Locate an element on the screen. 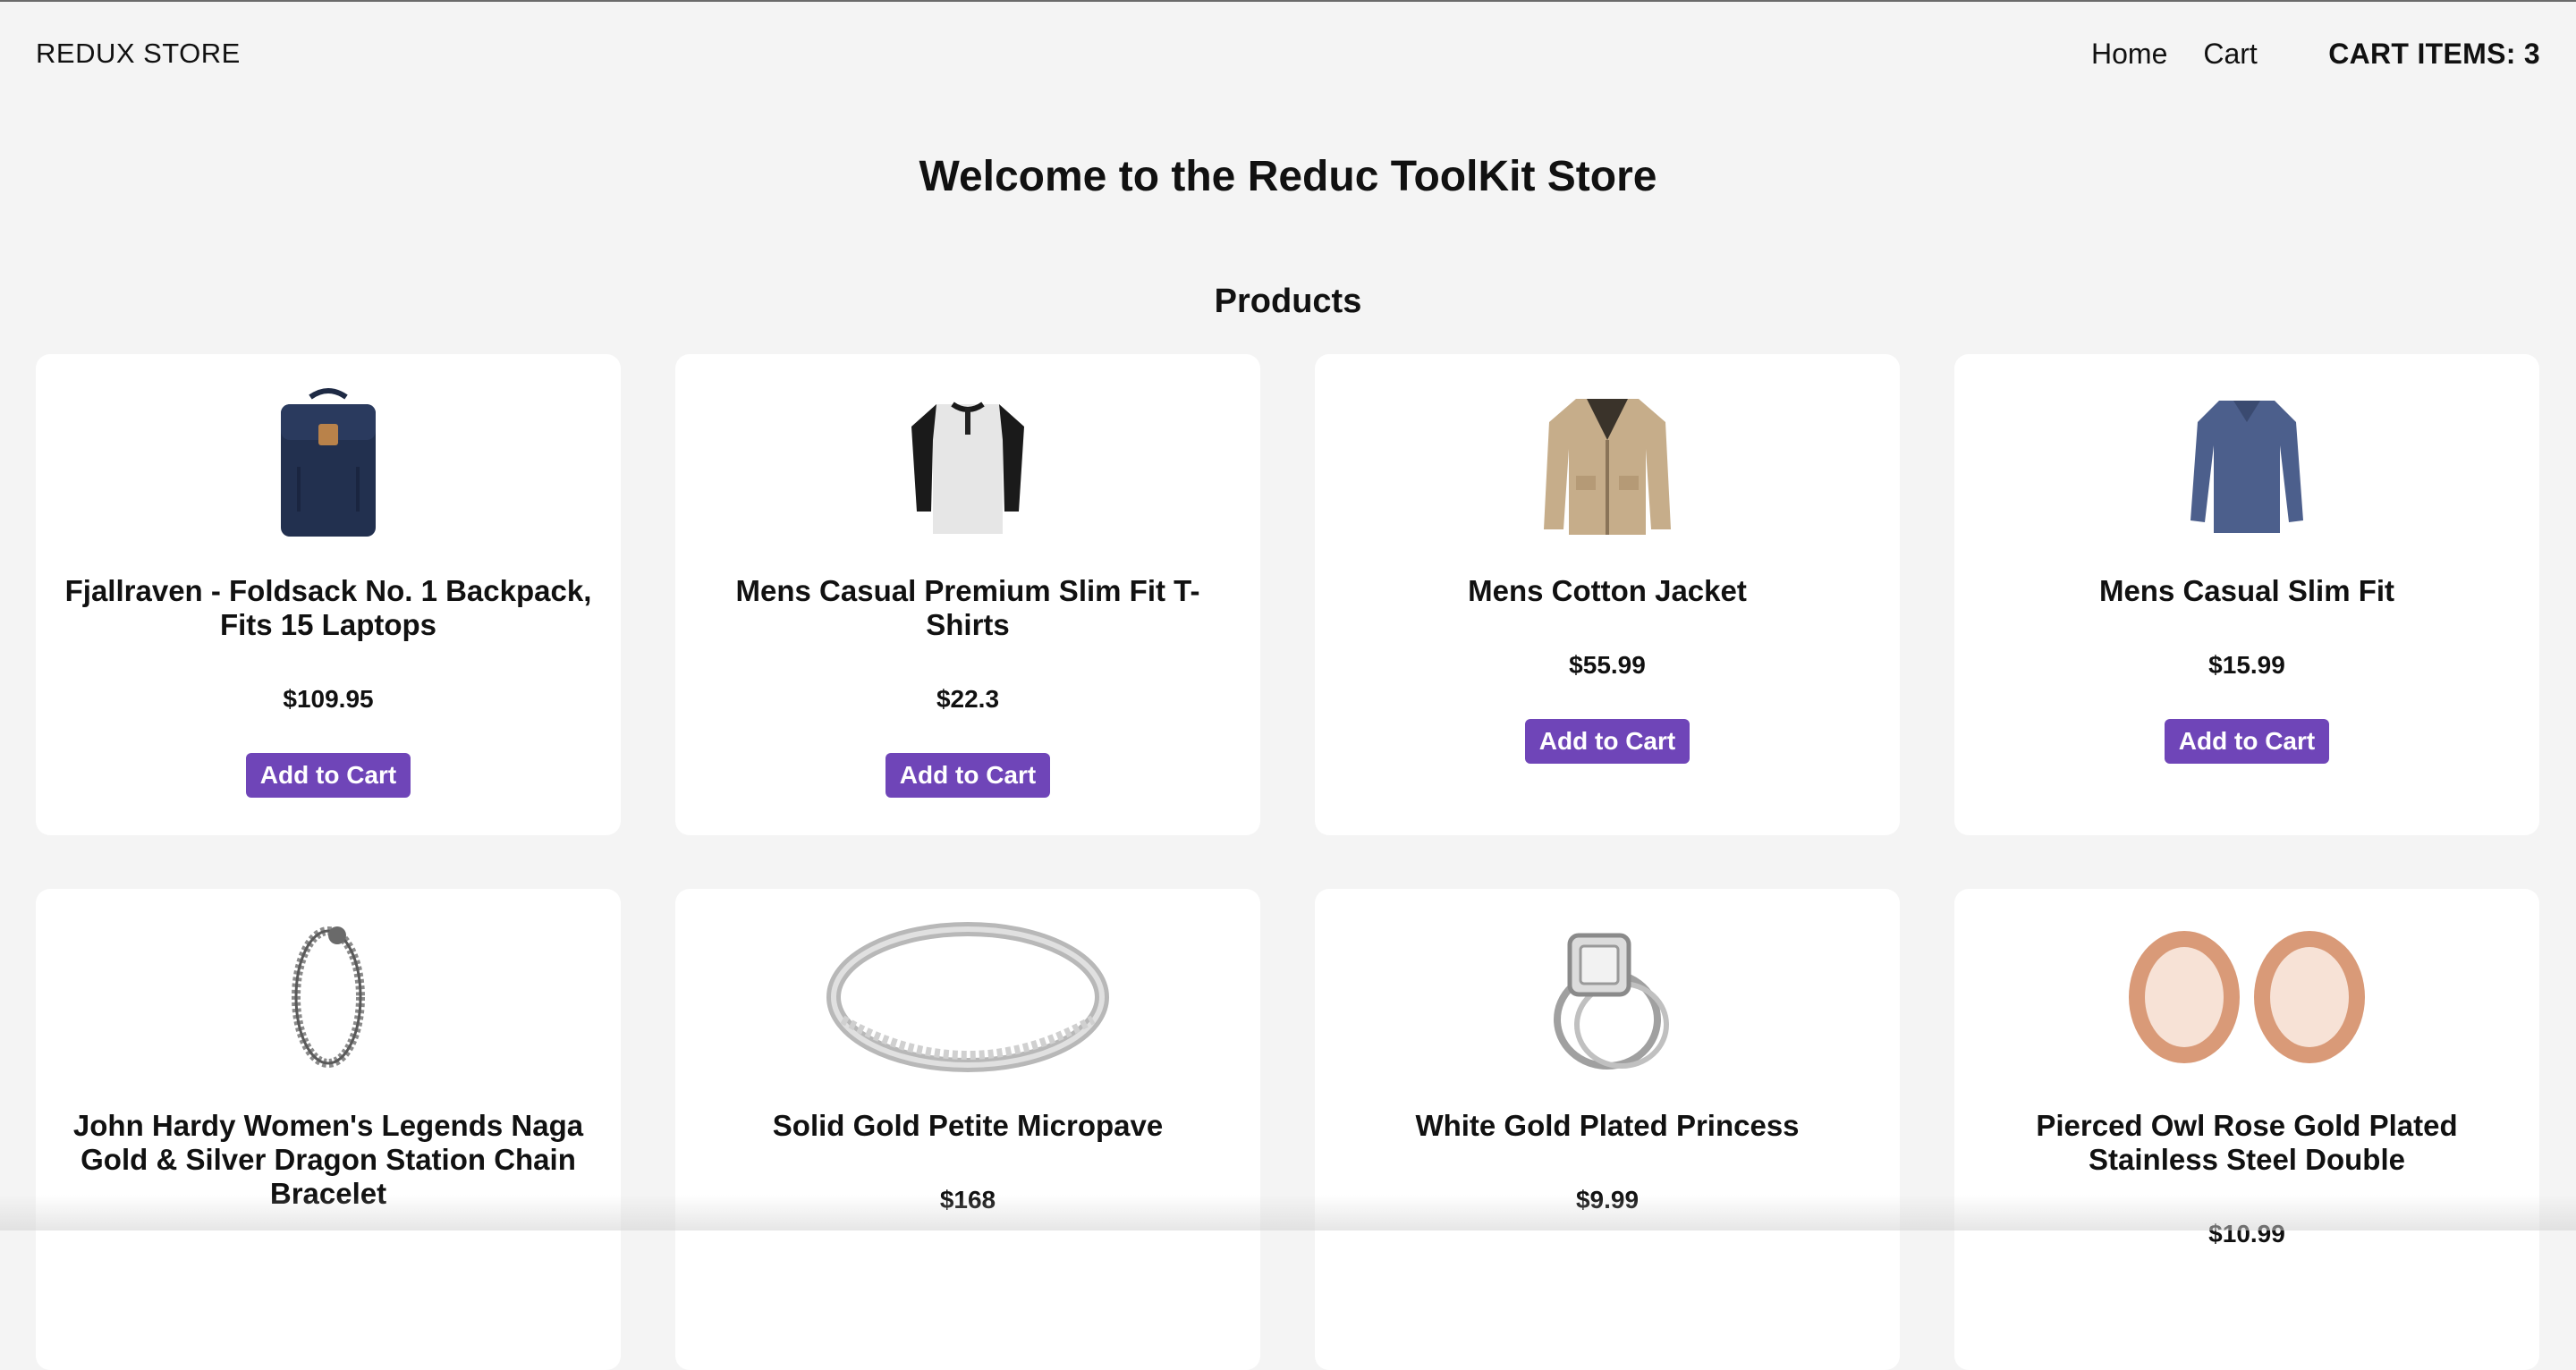  long-sleeve-shirt-image is located at coordinates (2246, 462).